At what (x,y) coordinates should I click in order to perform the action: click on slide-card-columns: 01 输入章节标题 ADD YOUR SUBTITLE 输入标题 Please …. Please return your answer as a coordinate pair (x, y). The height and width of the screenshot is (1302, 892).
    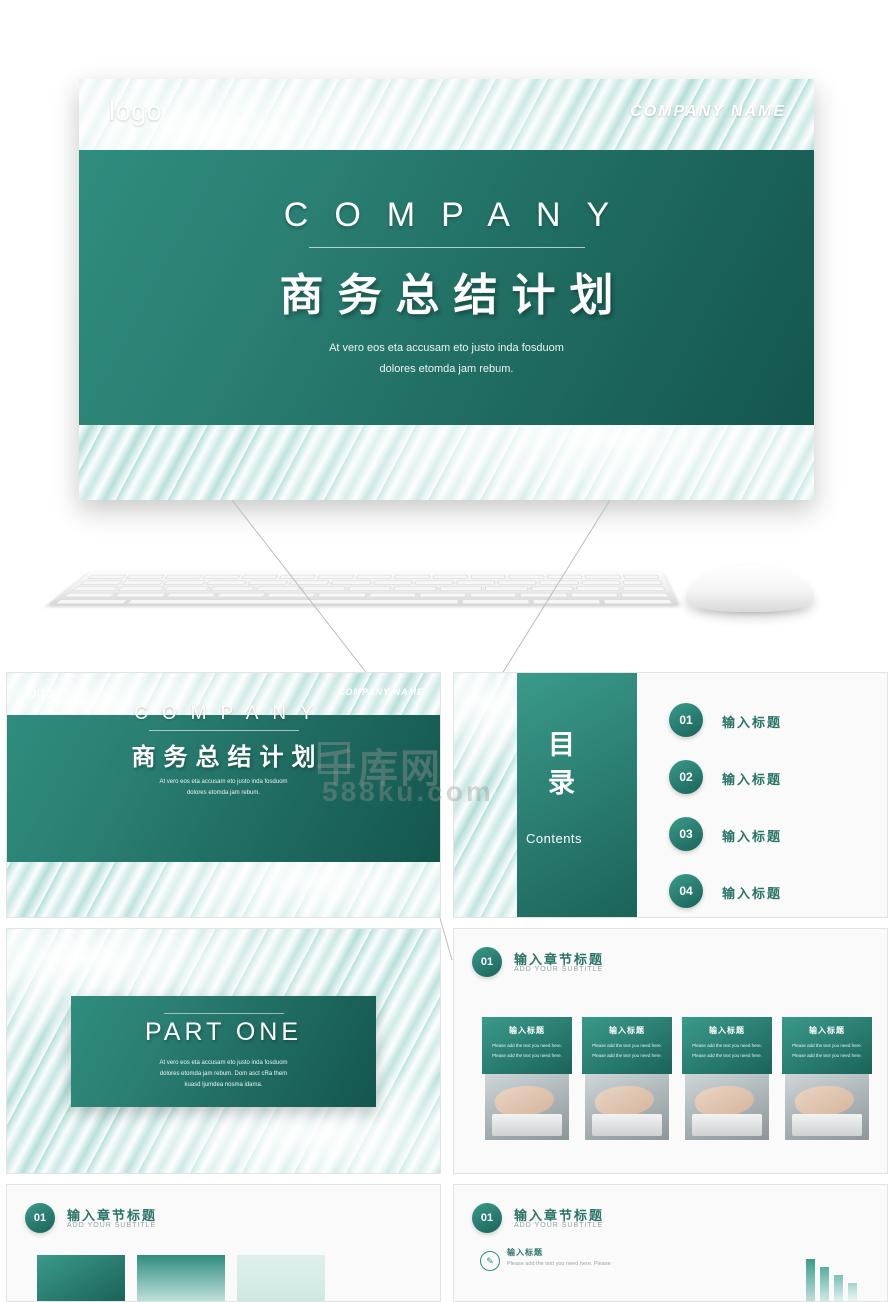
    Looking at the image, I should click on (670, 1051).